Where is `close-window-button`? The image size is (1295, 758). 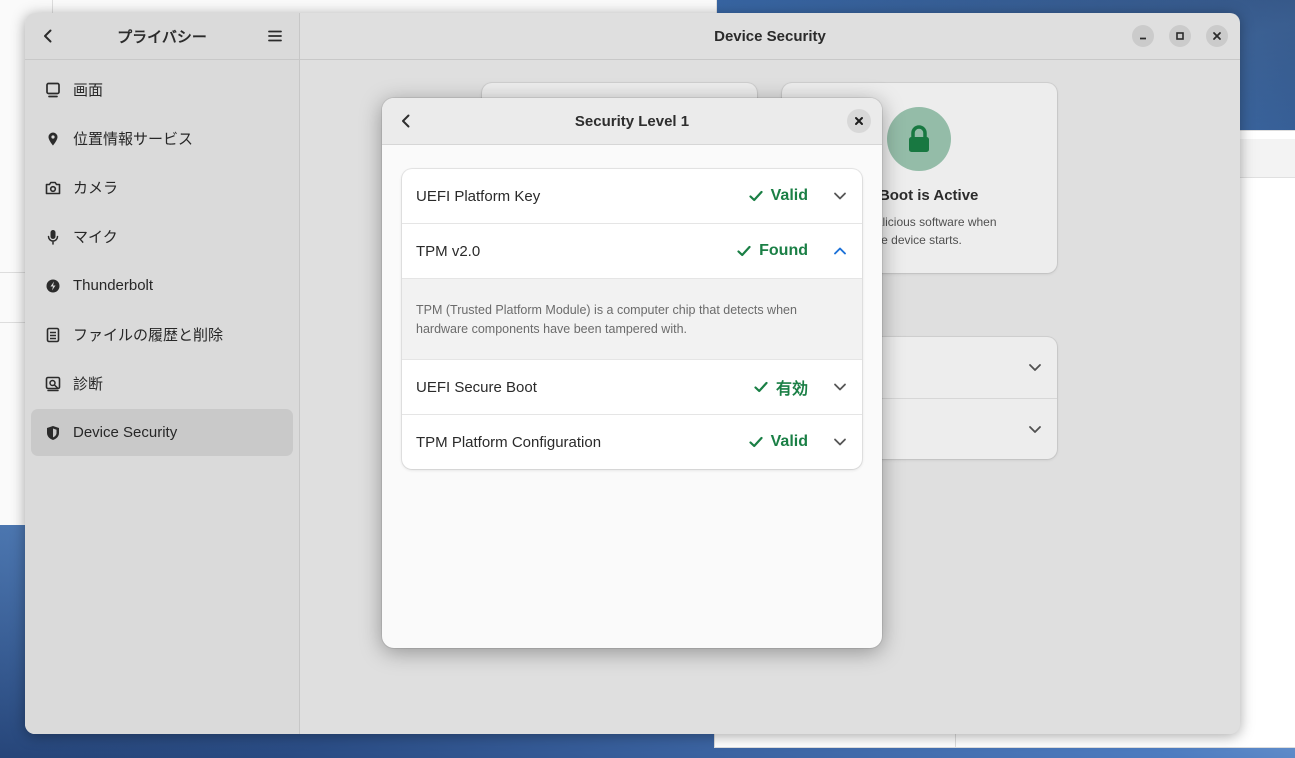
close-window-button is located at coordinates (1217, 36).